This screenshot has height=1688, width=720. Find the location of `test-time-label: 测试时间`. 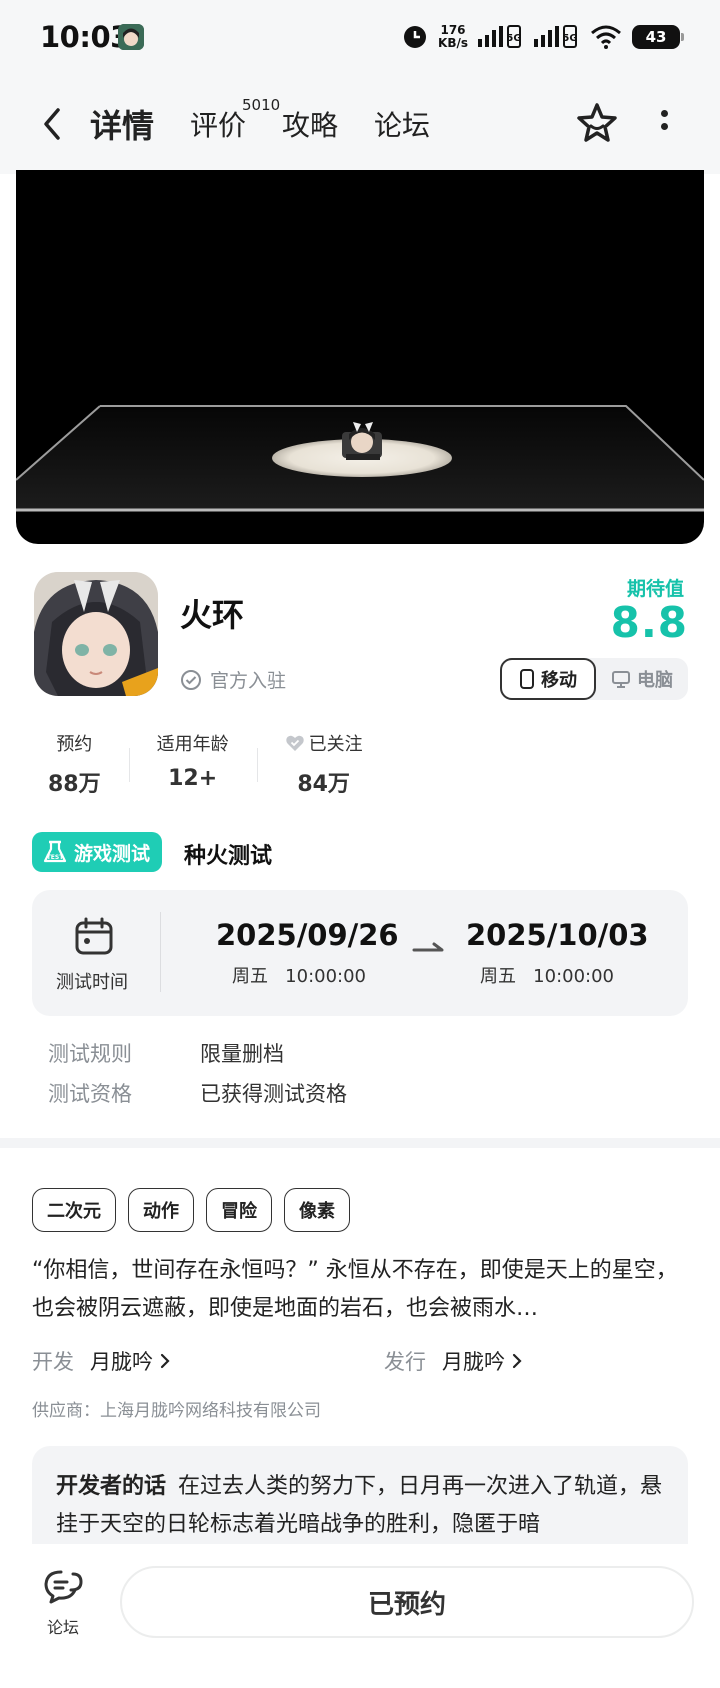

test-time-label: 测试时间 is located at coordinates (92, 982).